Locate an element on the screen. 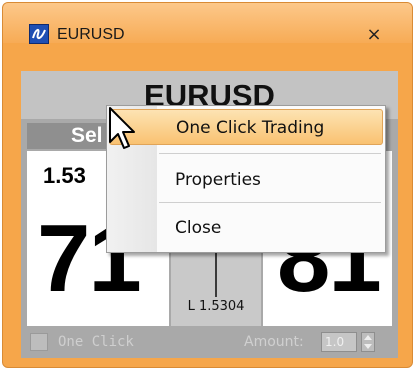  low-price-label: L 1.5304 is located at coordinates (216, 306).